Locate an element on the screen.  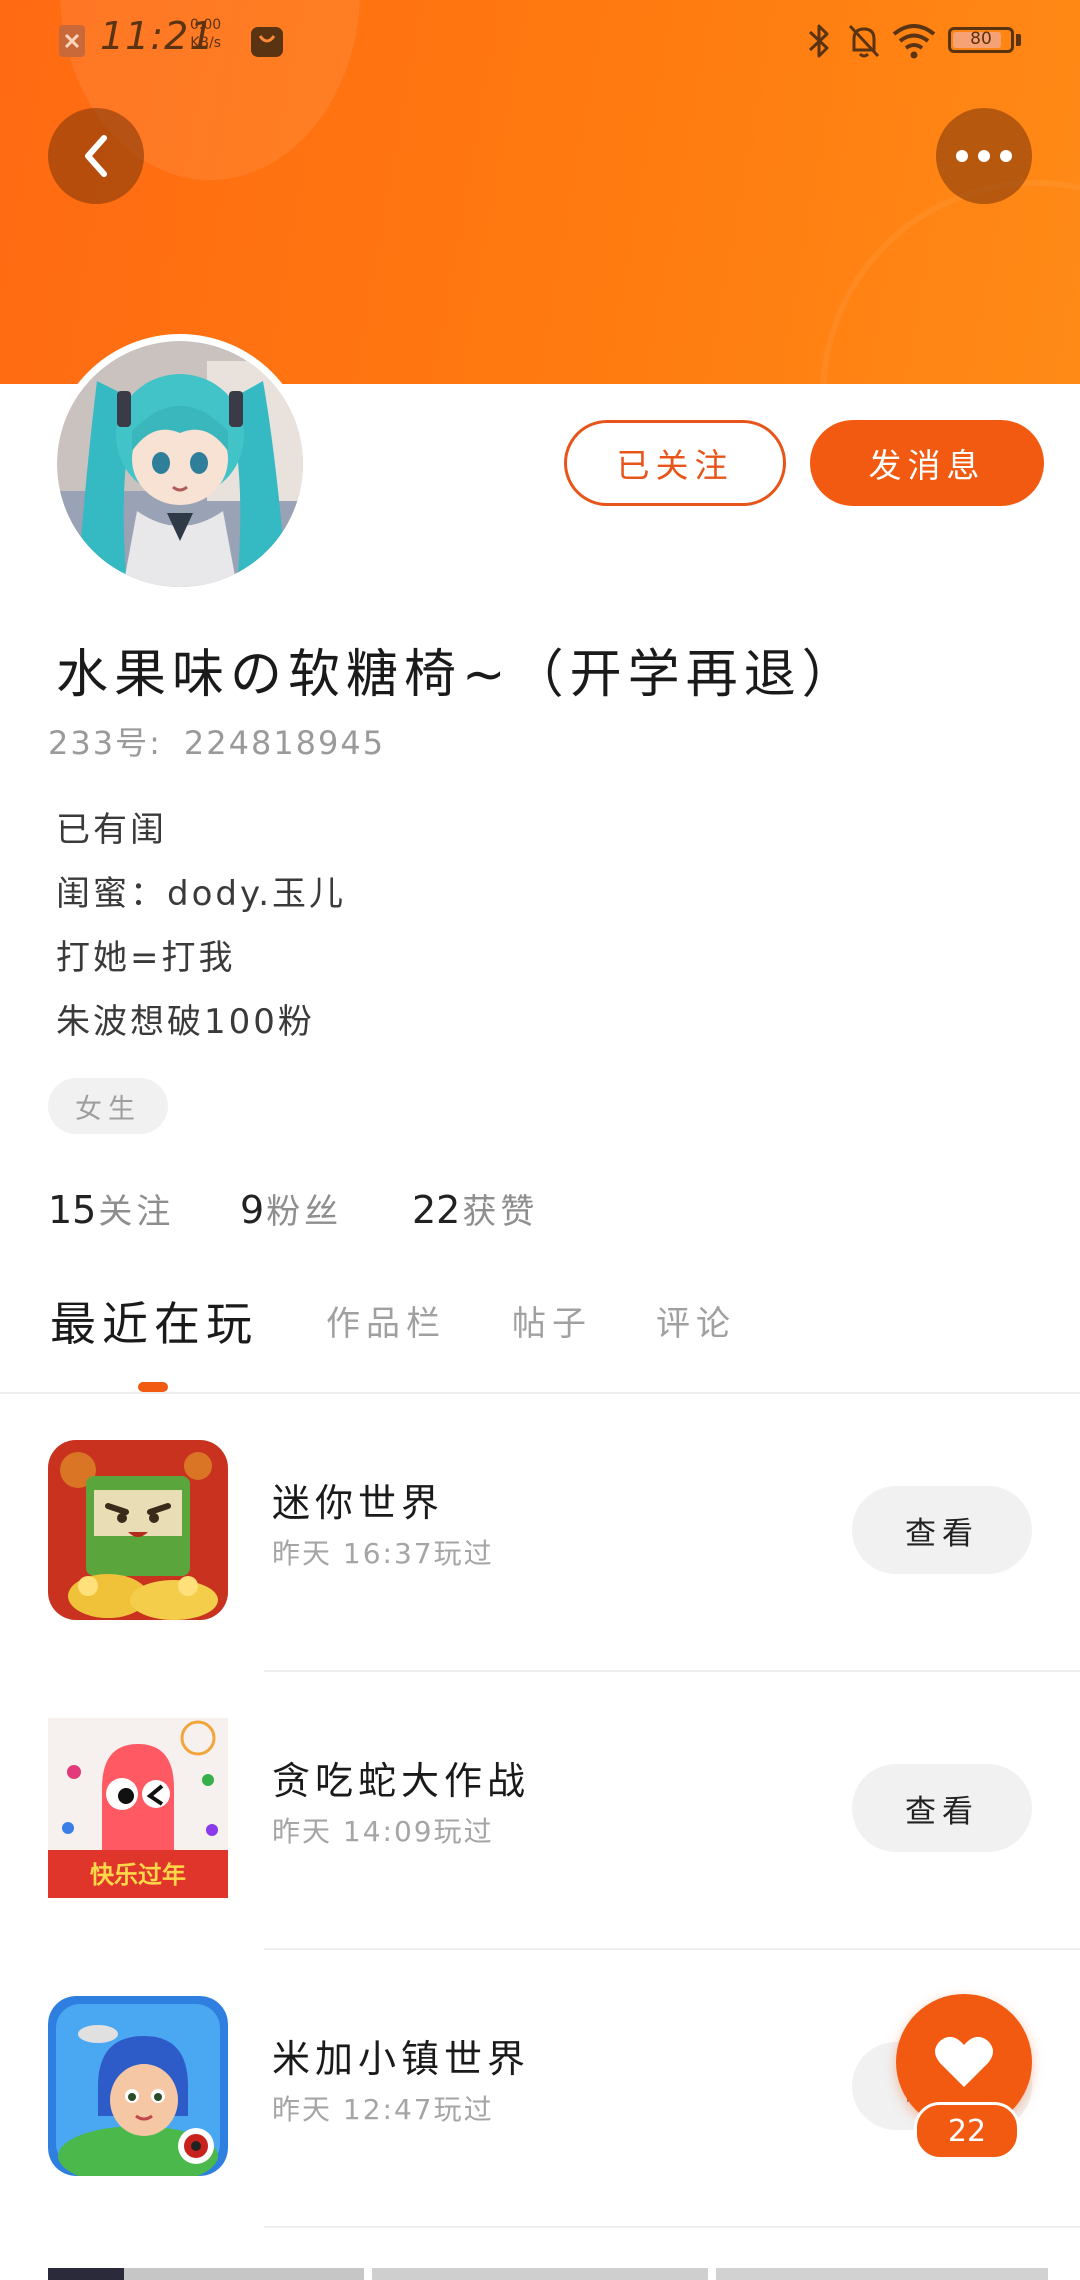
game-last-played: 昨天 16:37玩过 is located at coordinates (383, 1553).